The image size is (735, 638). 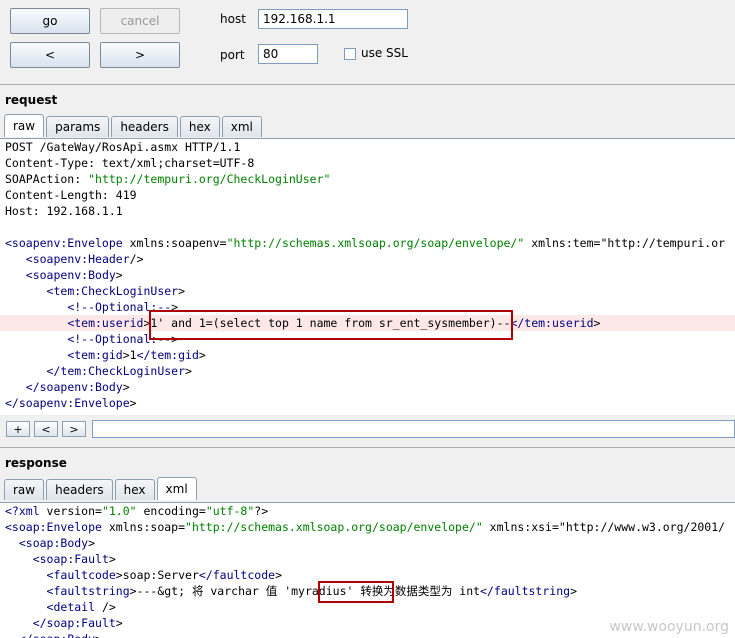 What do you see at coordinates (31, 100) in the screenshot?
I see `request-title: request` at bounding box center [31, 100].